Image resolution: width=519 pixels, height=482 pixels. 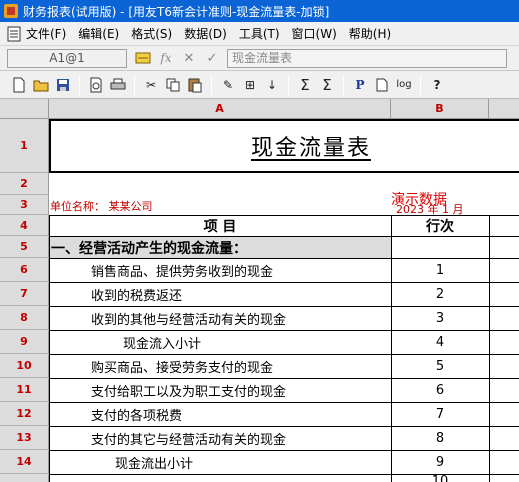 I want to click on sort-icon: ↓, so click(x=272, y=85).